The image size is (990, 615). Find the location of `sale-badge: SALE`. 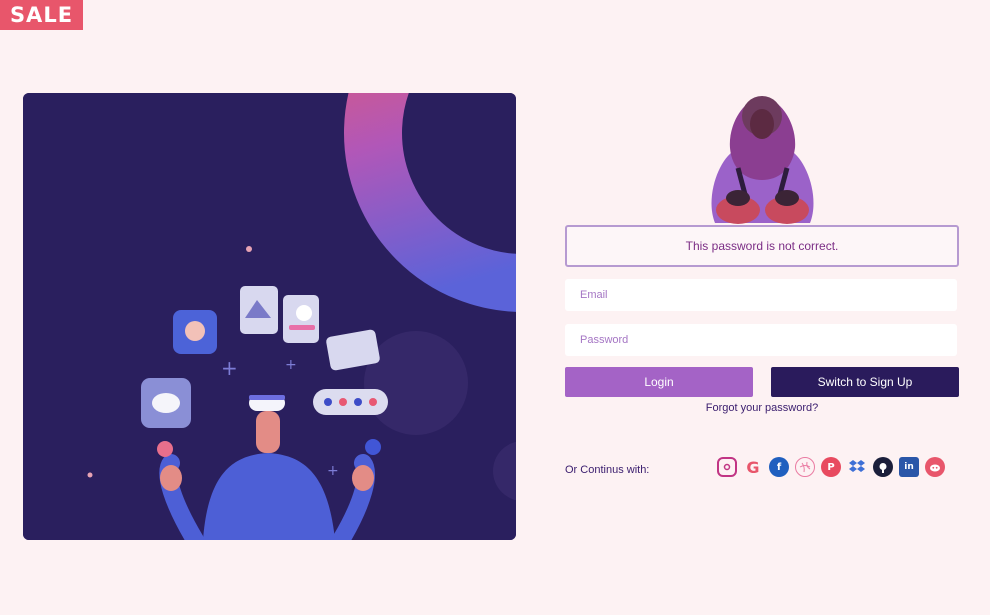

sale-badge: SALE is located at coordinates (41, 15).